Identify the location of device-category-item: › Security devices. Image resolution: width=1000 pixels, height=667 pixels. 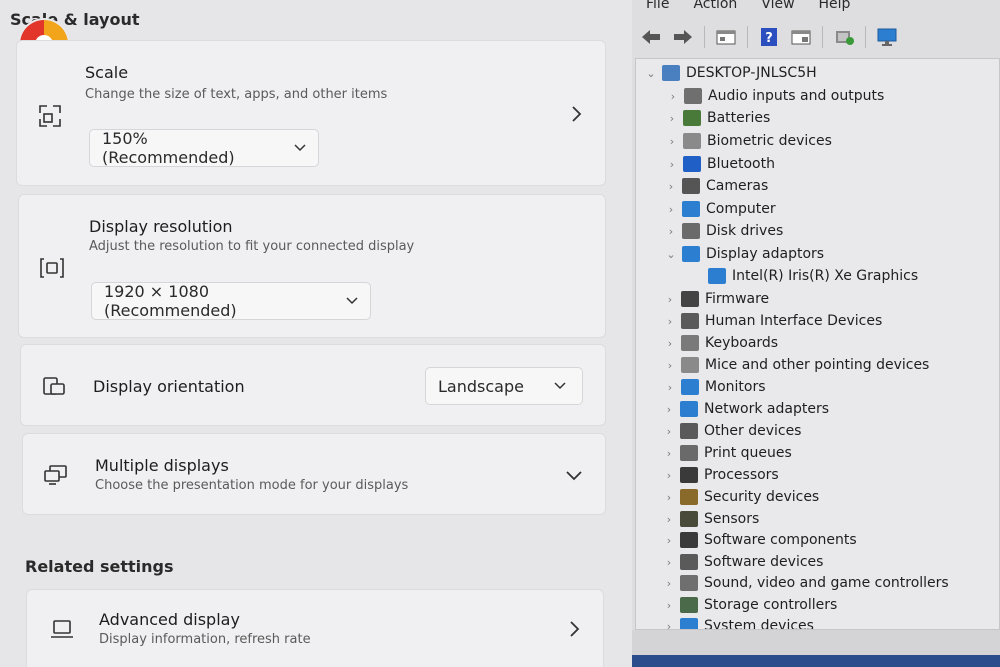
(740, 497).